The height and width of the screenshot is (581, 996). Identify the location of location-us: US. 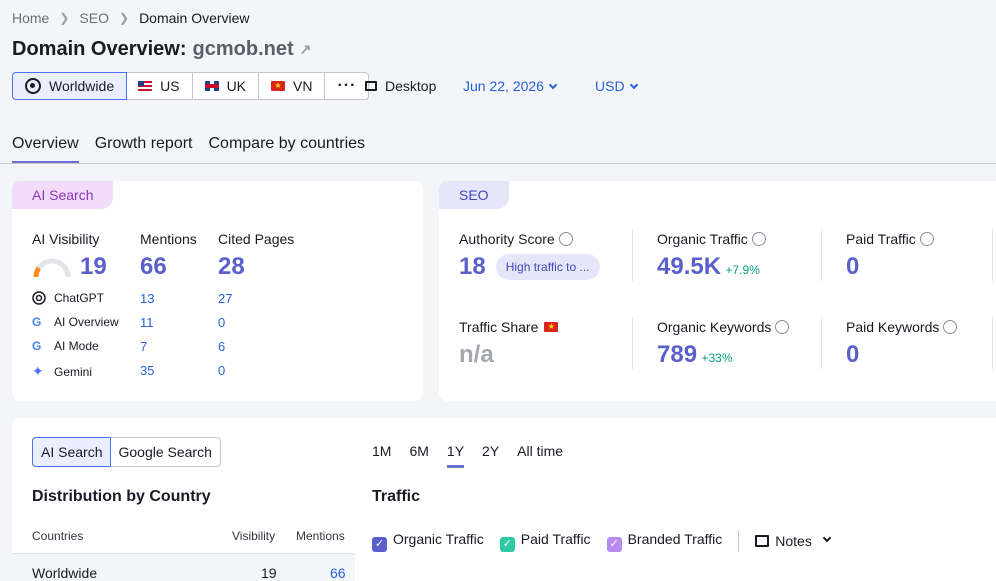
(159, 86).